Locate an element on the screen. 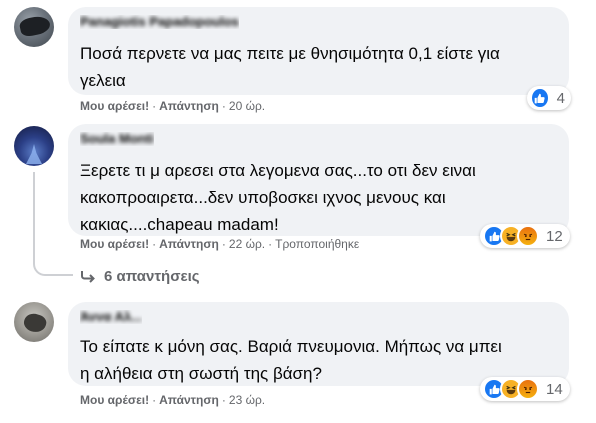 Image resolution: width=596 pixels, height=423 pixels. comment-actions: Μου αρέσει! · Απάντηση · 23 ώρ. is located at coordinates (172, 400).